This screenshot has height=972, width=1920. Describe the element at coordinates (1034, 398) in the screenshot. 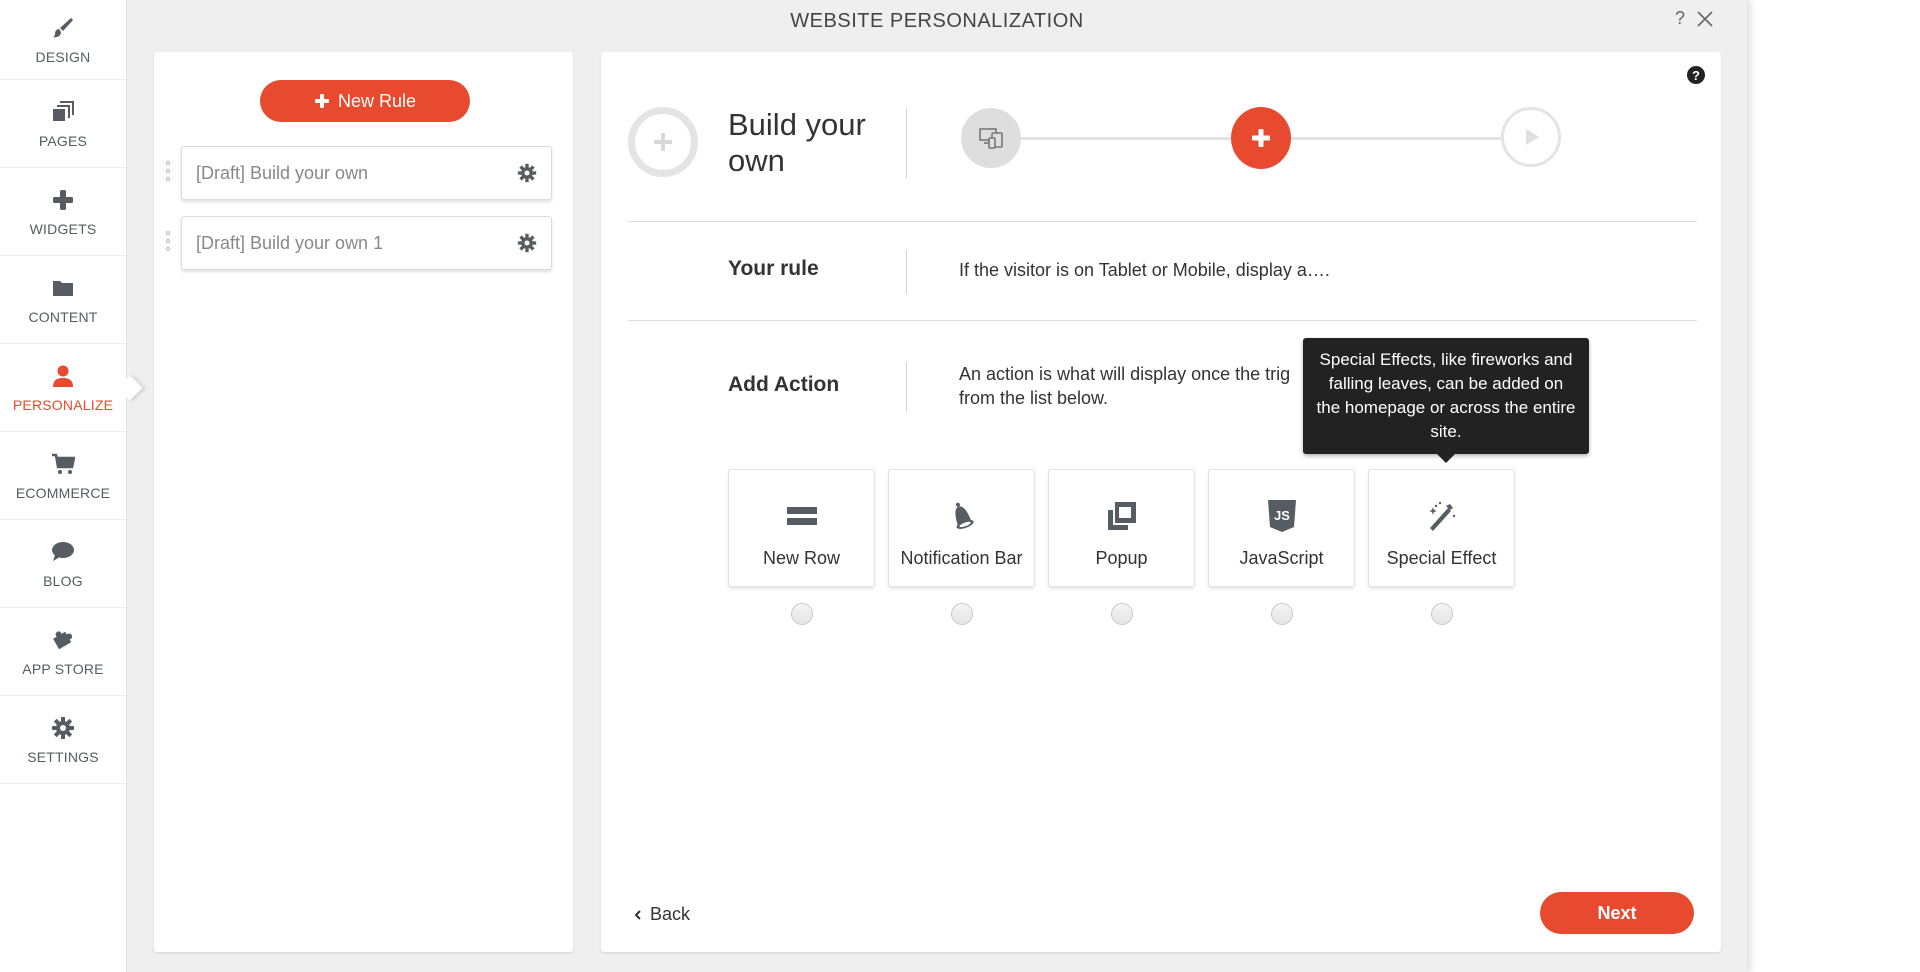

I see `description-line: from the list below.` at that location.